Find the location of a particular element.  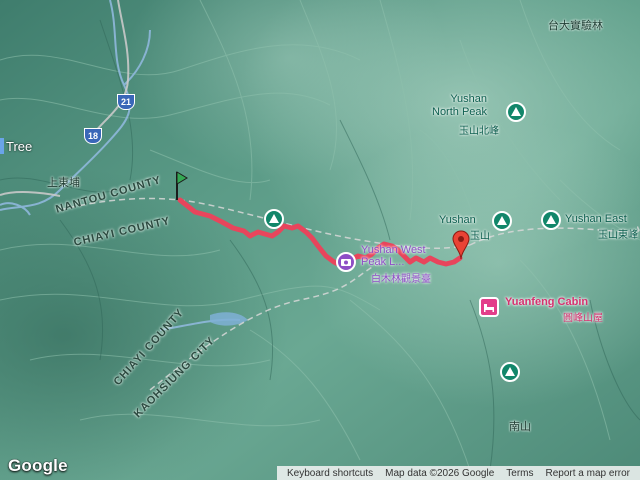

nanshan-label: 南山 is located at coordinates (520, 427).